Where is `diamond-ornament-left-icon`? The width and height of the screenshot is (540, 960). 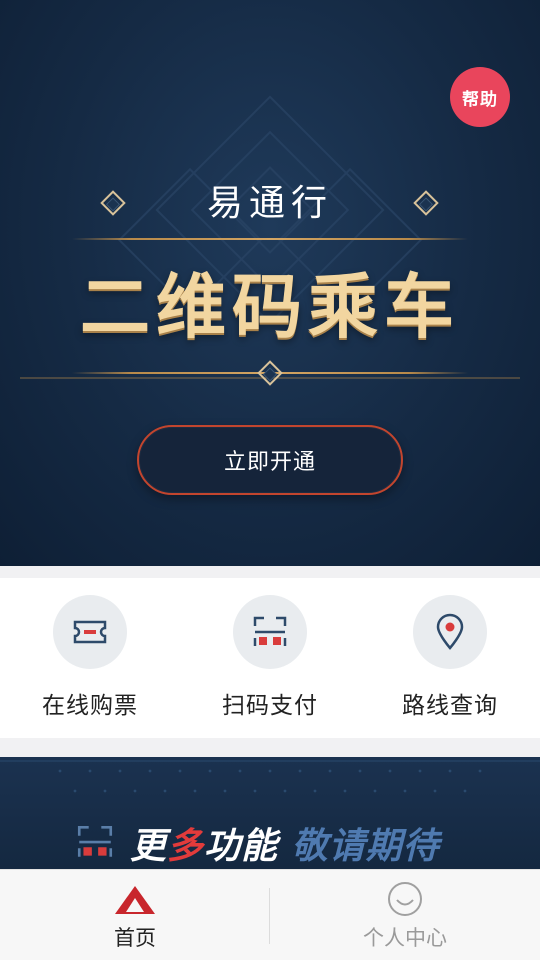 diamond-ornament-left-icon is located at coordinates (113, 203).